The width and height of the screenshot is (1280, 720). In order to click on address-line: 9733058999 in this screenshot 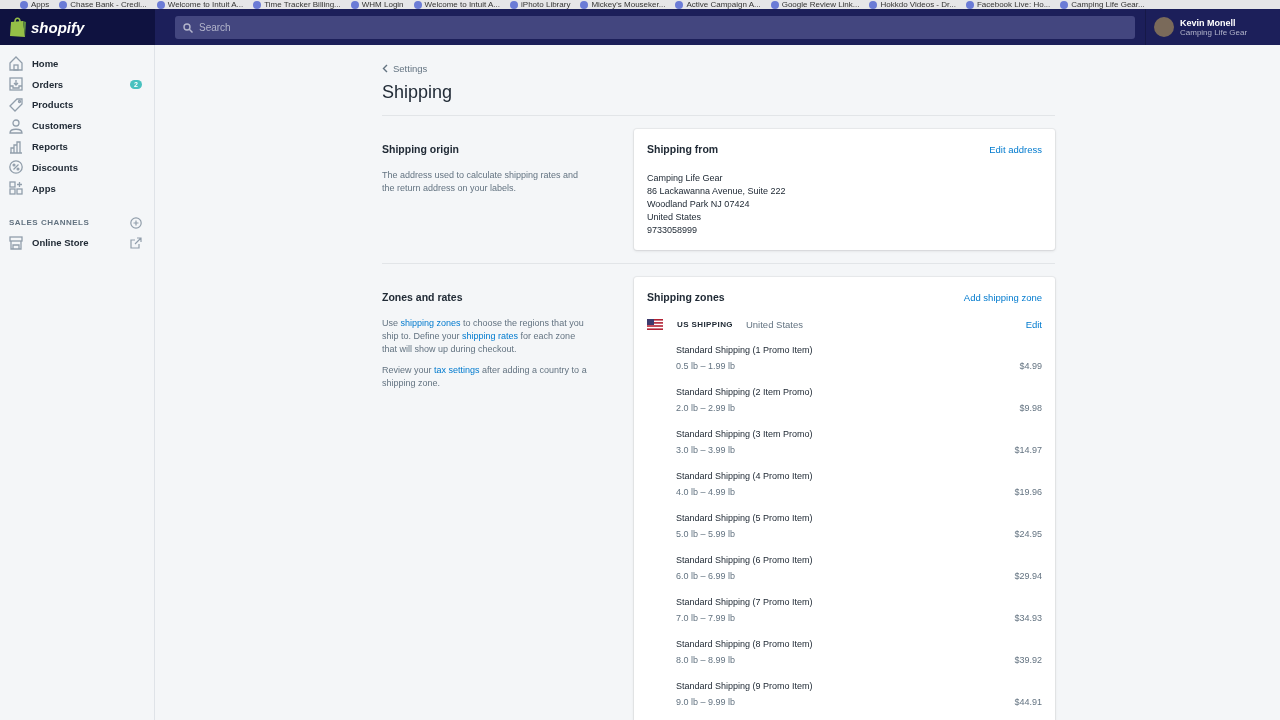, I will do `click(673, 230)`.